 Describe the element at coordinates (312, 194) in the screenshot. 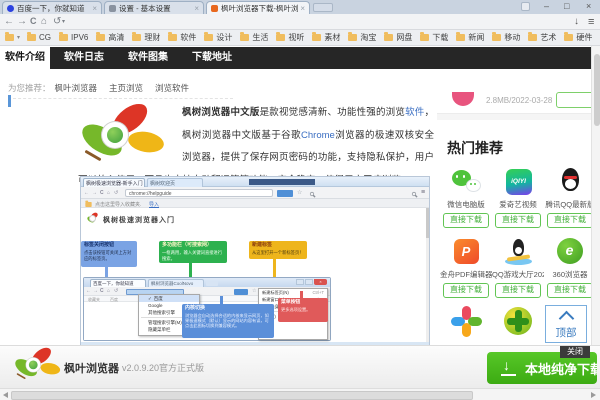

I see `shot-mag-icon` at that location.